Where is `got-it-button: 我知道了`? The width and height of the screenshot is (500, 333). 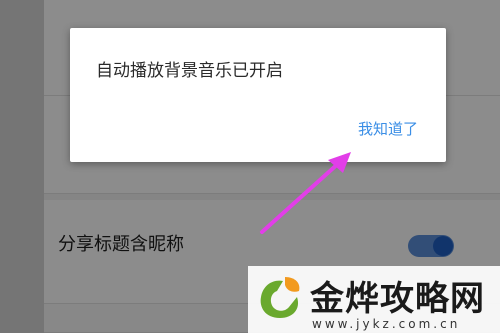 got-it-button: 我知道了 is located at coordinates (388, 128).